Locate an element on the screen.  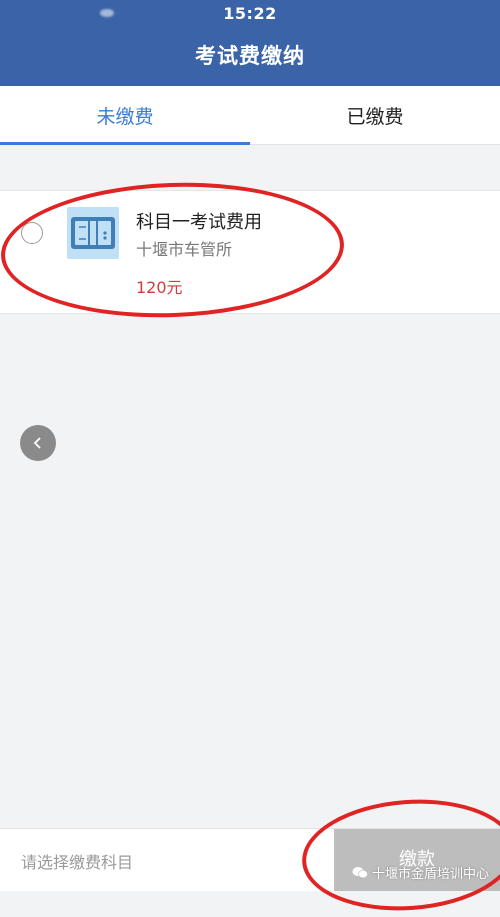
document-icon is located at coordinates (93, 233).